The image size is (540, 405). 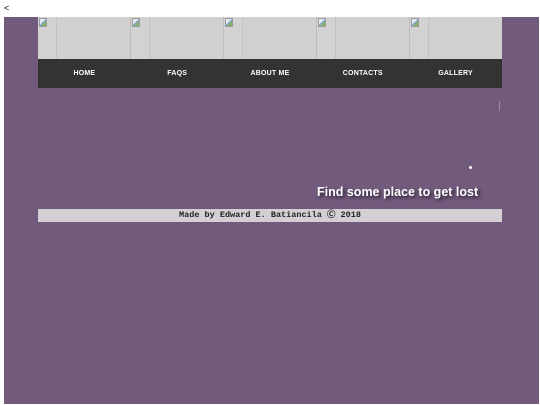 What do you see at coordinates (7, 8) in the screenshot?
I see `stray-text: <` at bounding box center [7, 8].